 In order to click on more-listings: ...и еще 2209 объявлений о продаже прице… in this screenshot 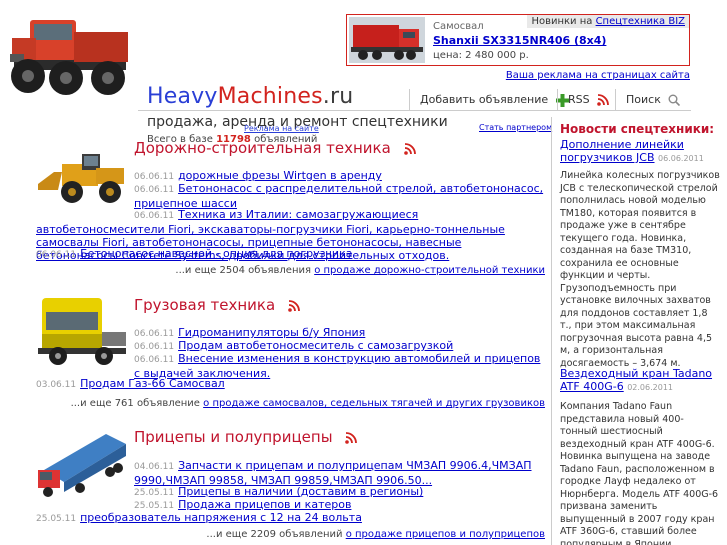, I will do `click(375, 534)`.